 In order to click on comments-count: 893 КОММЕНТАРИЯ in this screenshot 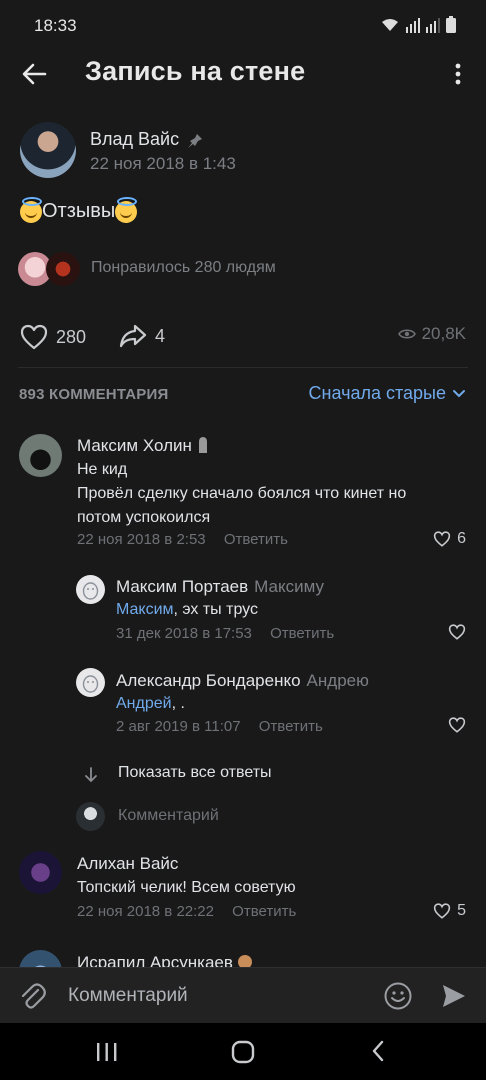, I will do `click(94, 394)`.